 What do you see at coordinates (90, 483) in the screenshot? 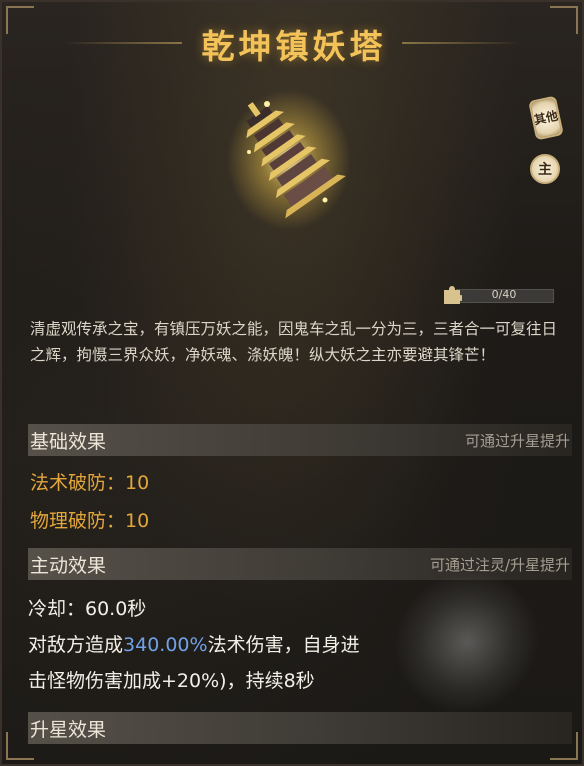
I see `stat-magic-penetration: 法术破防：10` at bounding box center [90, 483].